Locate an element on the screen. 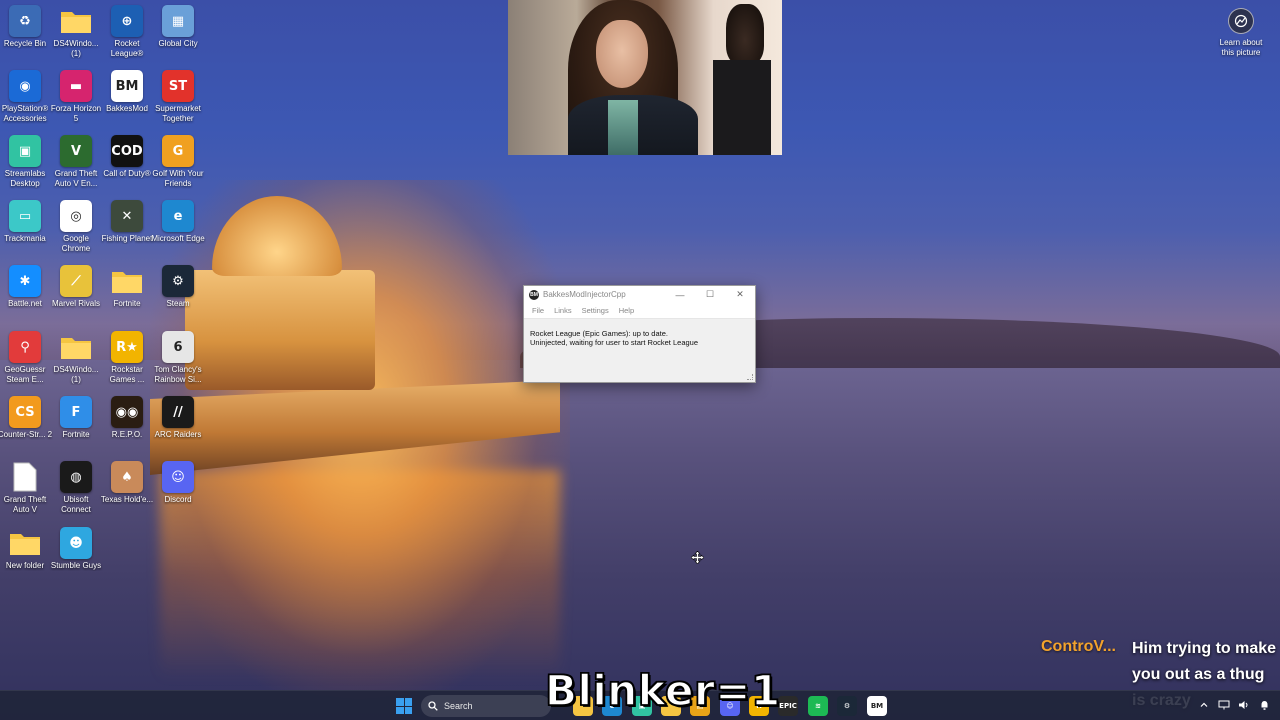 The image size is (1280, 720). ubisoft-icon: ◍ is located at coordinates (76, 477).